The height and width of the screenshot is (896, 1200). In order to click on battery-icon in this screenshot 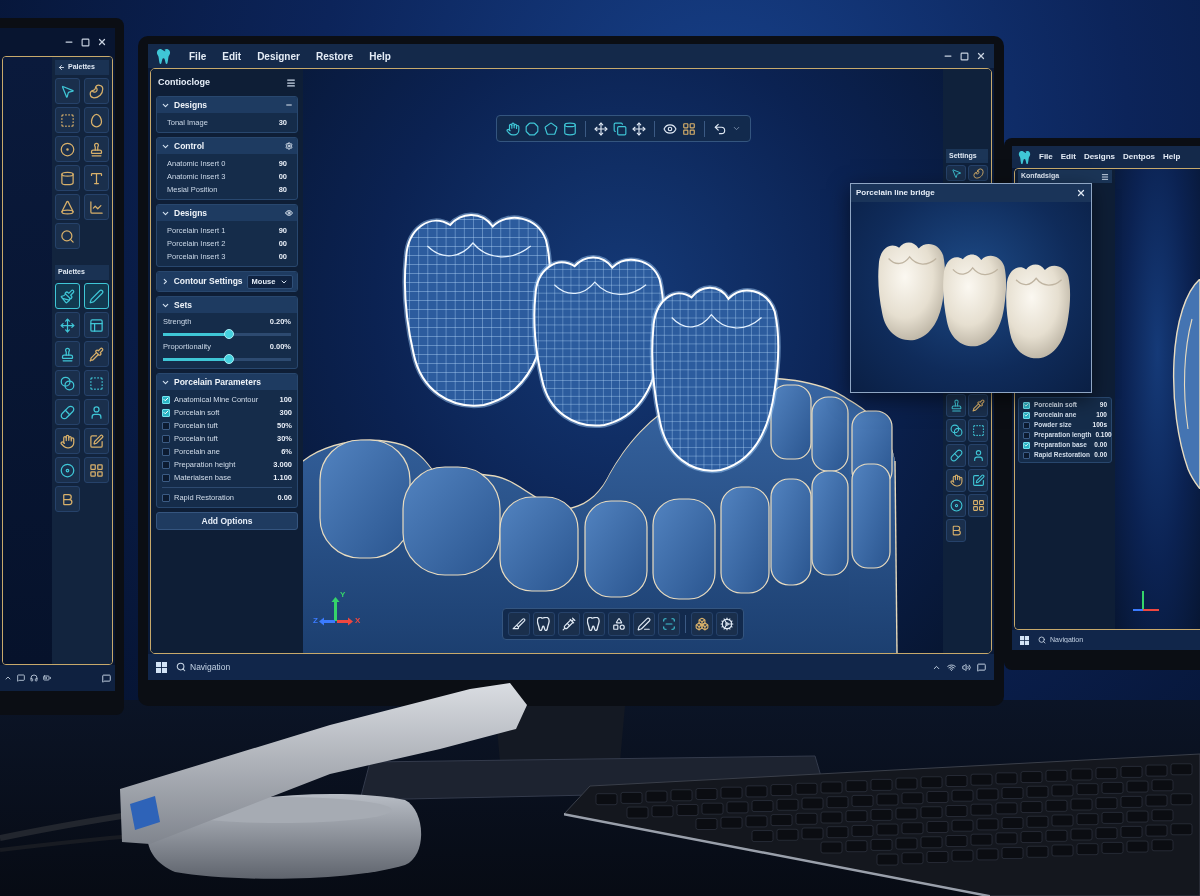, I will do `click(47, 678)`.